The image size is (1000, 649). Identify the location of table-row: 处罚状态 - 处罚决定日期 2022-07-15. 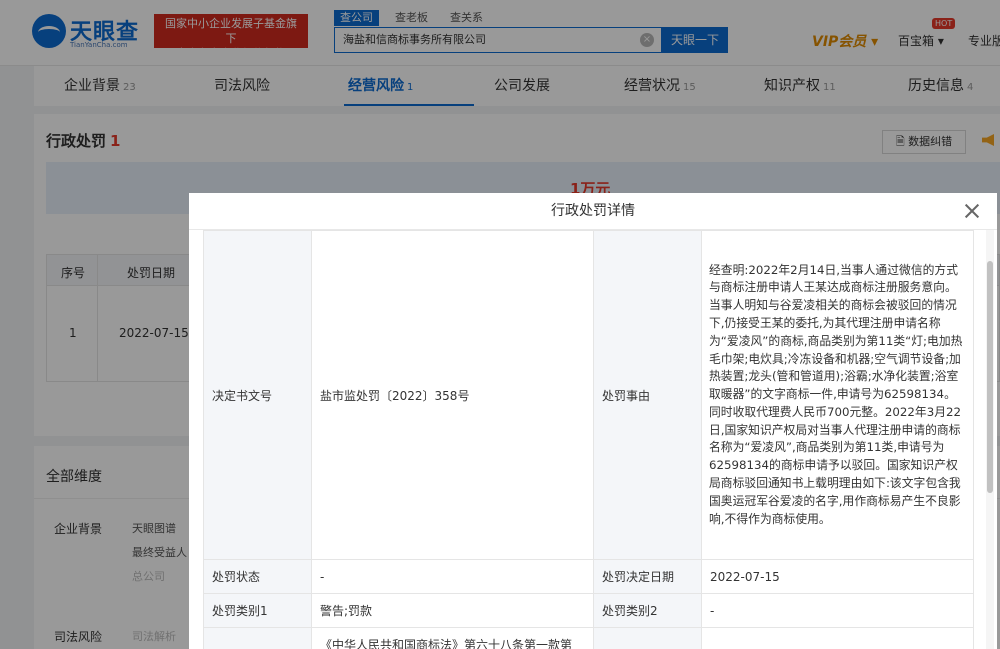
(588, 576).